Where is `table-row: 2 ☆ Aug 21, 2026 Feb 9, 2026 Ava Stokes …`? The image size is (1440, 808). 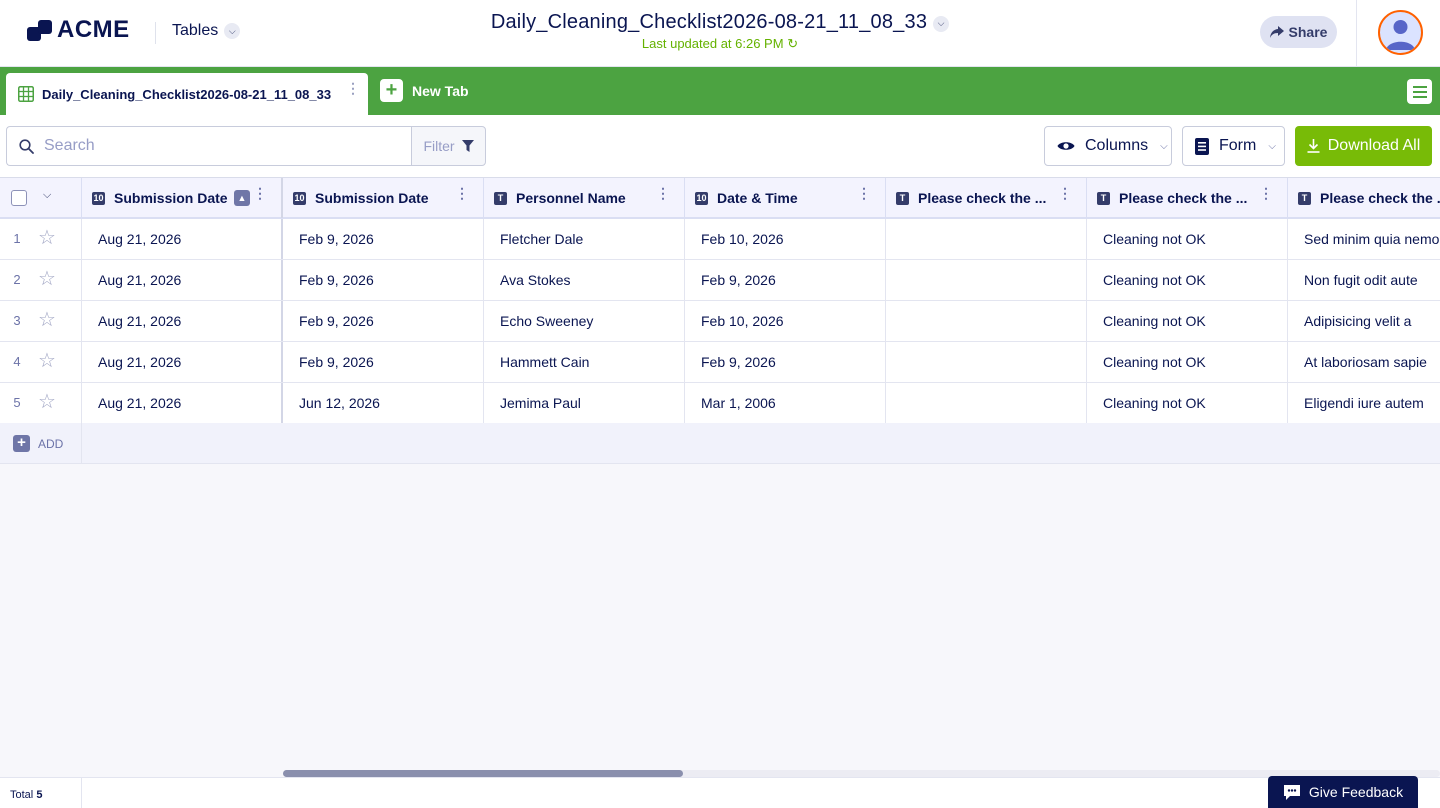
table-row: 2 ☆ Aug 21, 2026 Feb 9, 2026 Ava Stokes … is located at coordinates (720, 280).